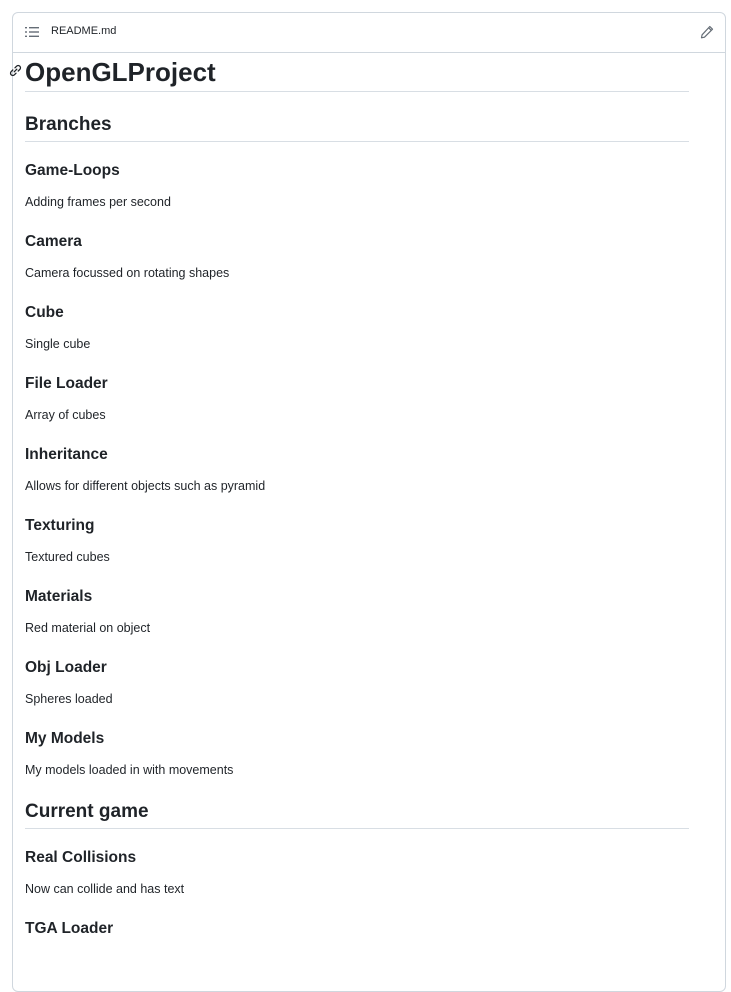  Describe the element at coordinates (66, 383) in the screenshot. I see `branch-heading: File Loader` at that location.